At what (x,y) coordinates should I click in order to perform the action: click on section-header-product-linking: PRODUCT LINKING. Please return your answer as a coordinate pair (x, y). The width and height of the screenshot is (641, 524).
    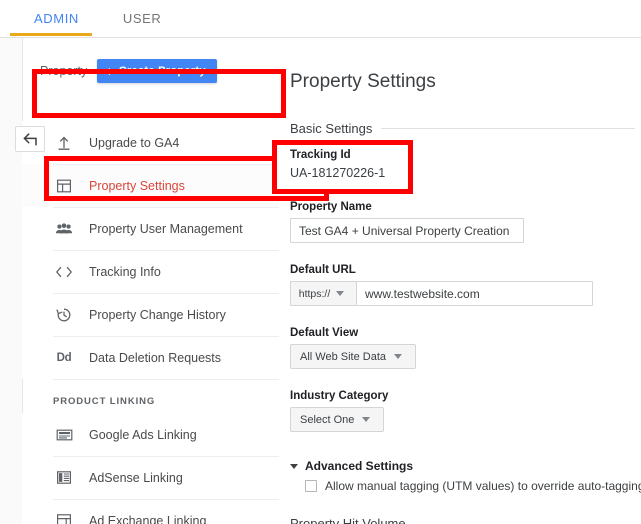
    Looking at the image, I should click on (150, 396).